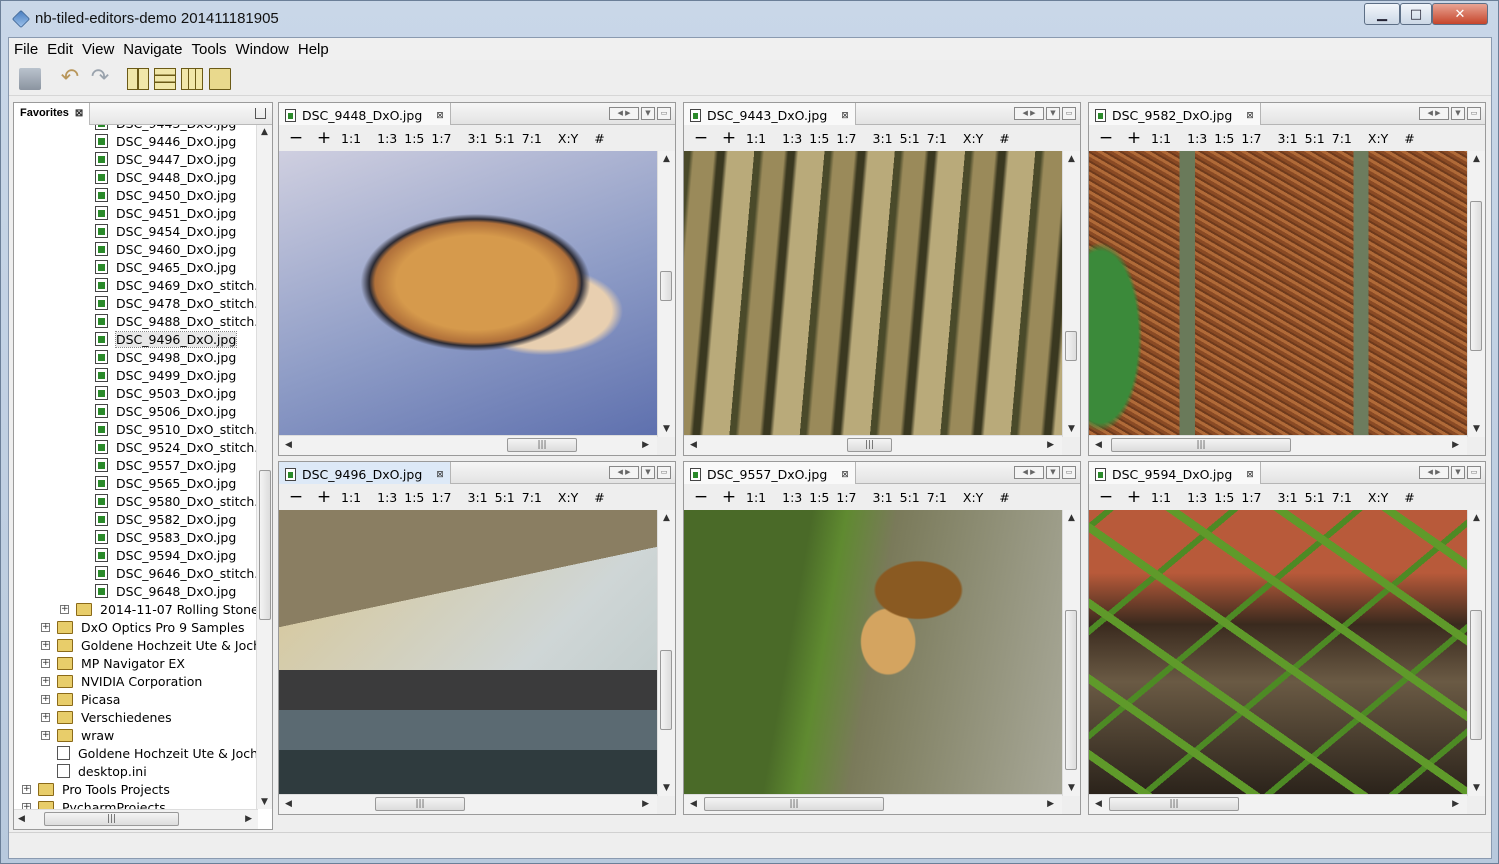 The height and width of the screenshot is (864, 1499). What do you see at coordinates (70, 78) in the screenshot?
I see `undo-icon: ↶` at bounding box center [70, 78].